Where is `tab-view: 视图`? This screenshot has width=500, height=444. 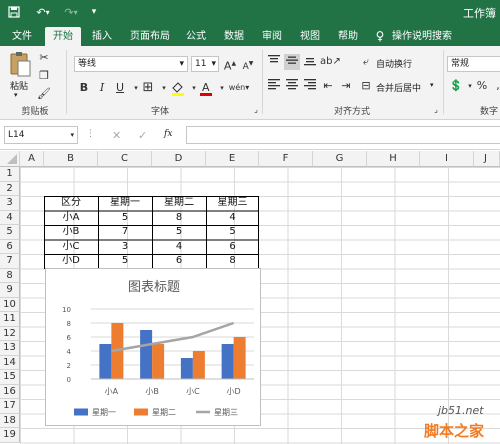 tab-view: 视图 is located at coordinates (310, 36).